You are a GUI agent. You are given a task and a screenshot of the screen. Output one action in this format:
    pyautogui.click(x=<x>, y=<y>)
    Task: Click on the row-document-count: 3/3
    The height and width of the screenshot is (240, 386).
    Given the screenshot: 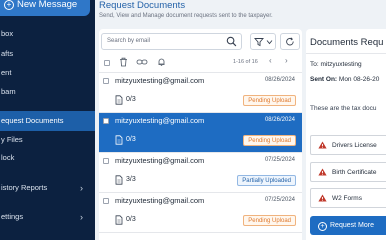 What is the action you would take?
    pyautogui.click(x=131, y=179)
    